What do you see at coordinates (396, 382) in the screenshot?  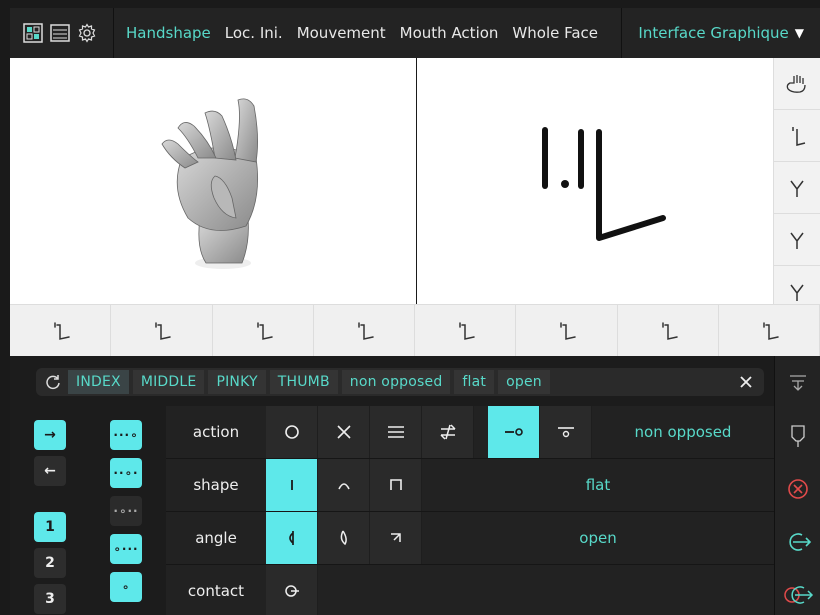 I see `filter-chip-non-opposed: non opposed` at bounding box center [396, 382].